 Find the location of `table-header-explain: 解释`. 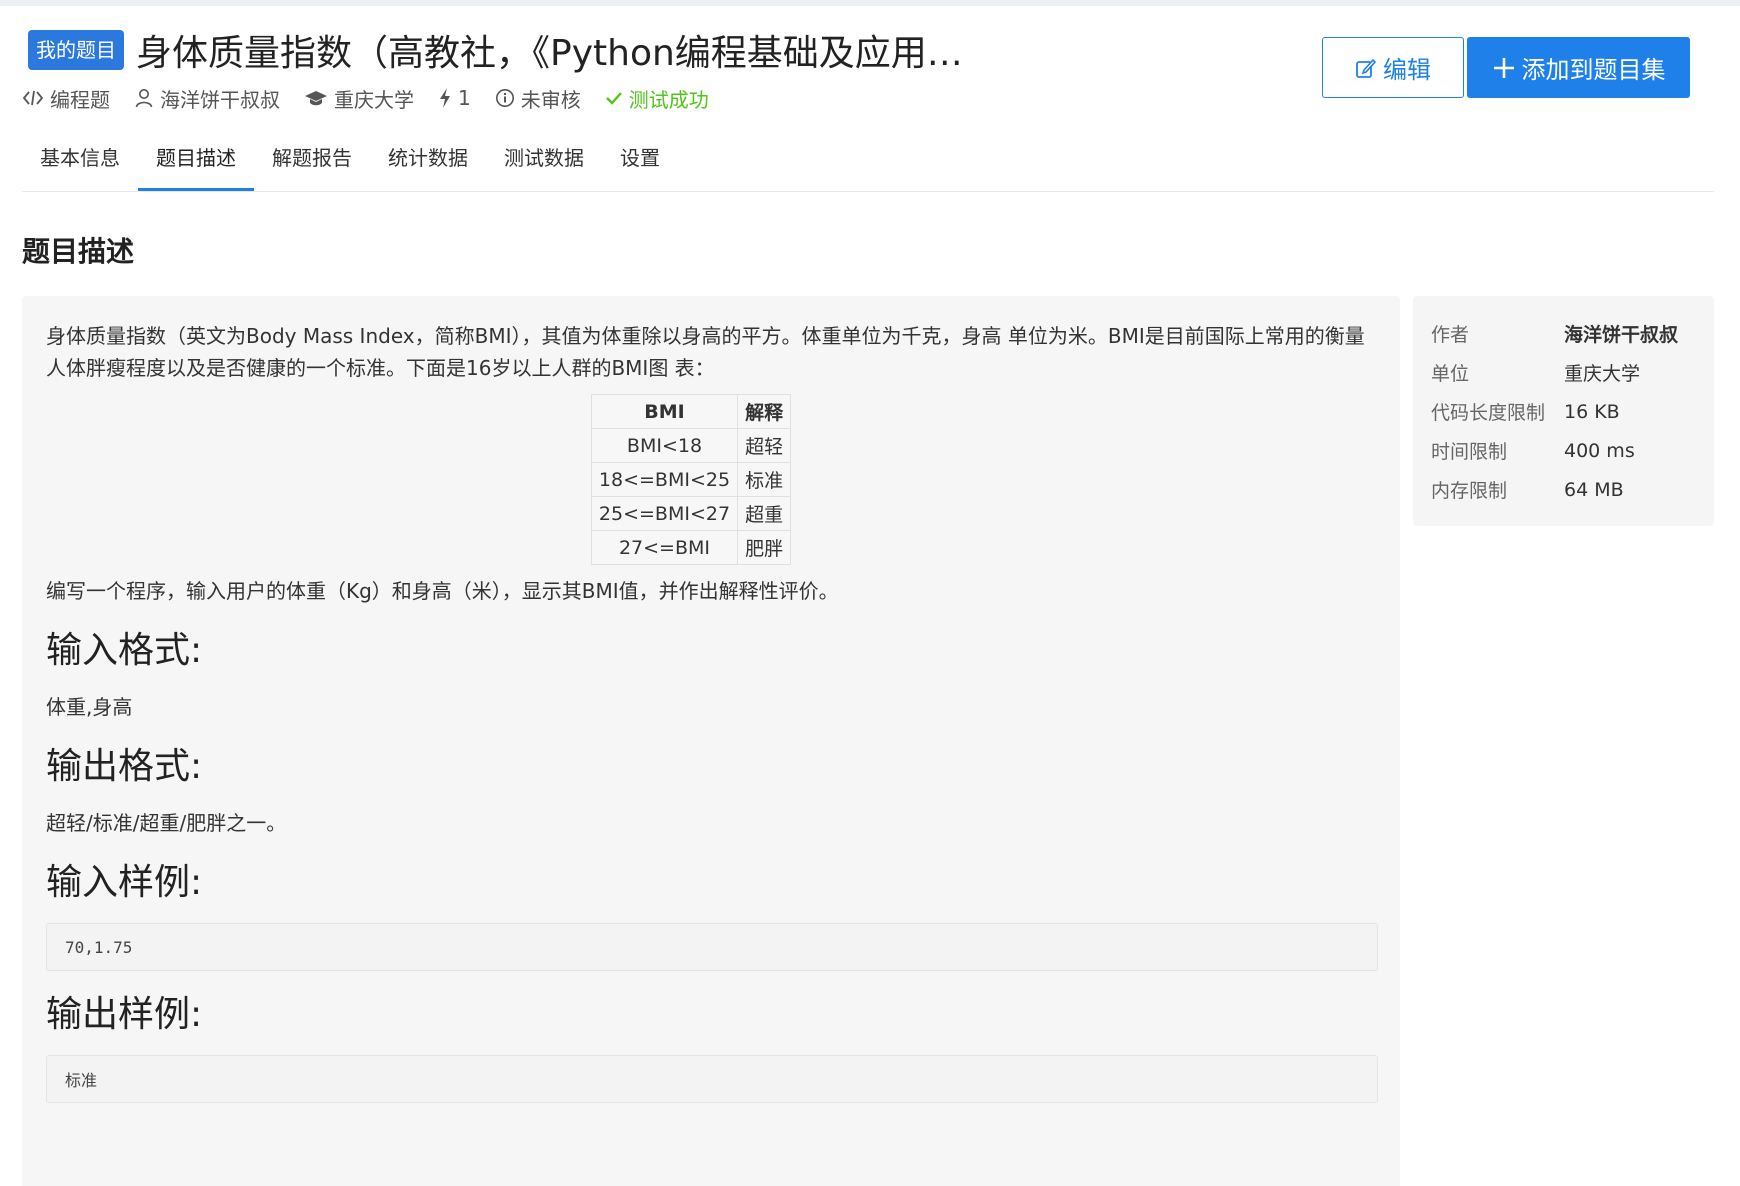

table-header-explain: 解释 is located at coordinates (764, 411).